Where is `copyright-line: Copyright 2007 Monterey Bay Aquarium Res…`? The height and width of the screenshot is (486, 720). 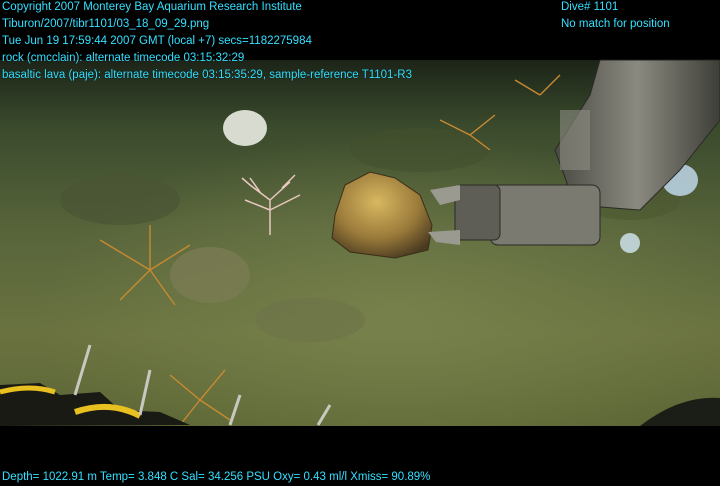
copyright-line: Copyright 2007 Monterey Bay Aquarium Res… is located at coordinates (152, 7).